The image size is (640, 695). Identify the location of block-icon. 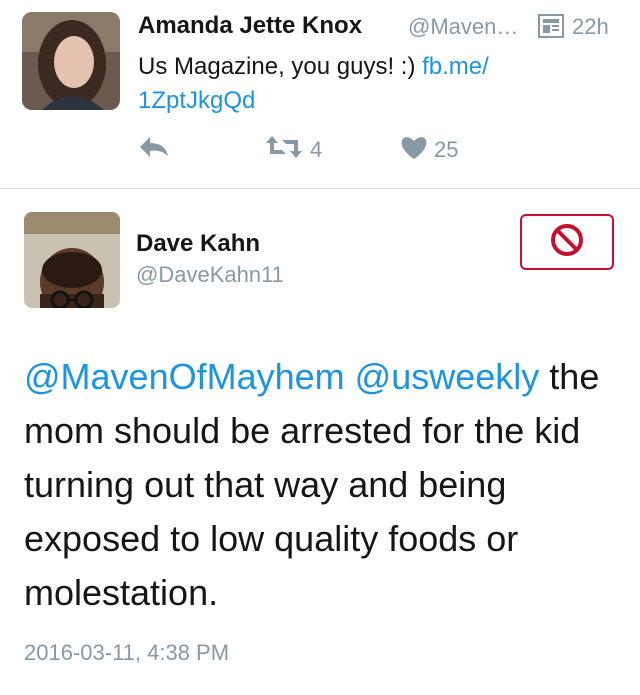
(567, 242).